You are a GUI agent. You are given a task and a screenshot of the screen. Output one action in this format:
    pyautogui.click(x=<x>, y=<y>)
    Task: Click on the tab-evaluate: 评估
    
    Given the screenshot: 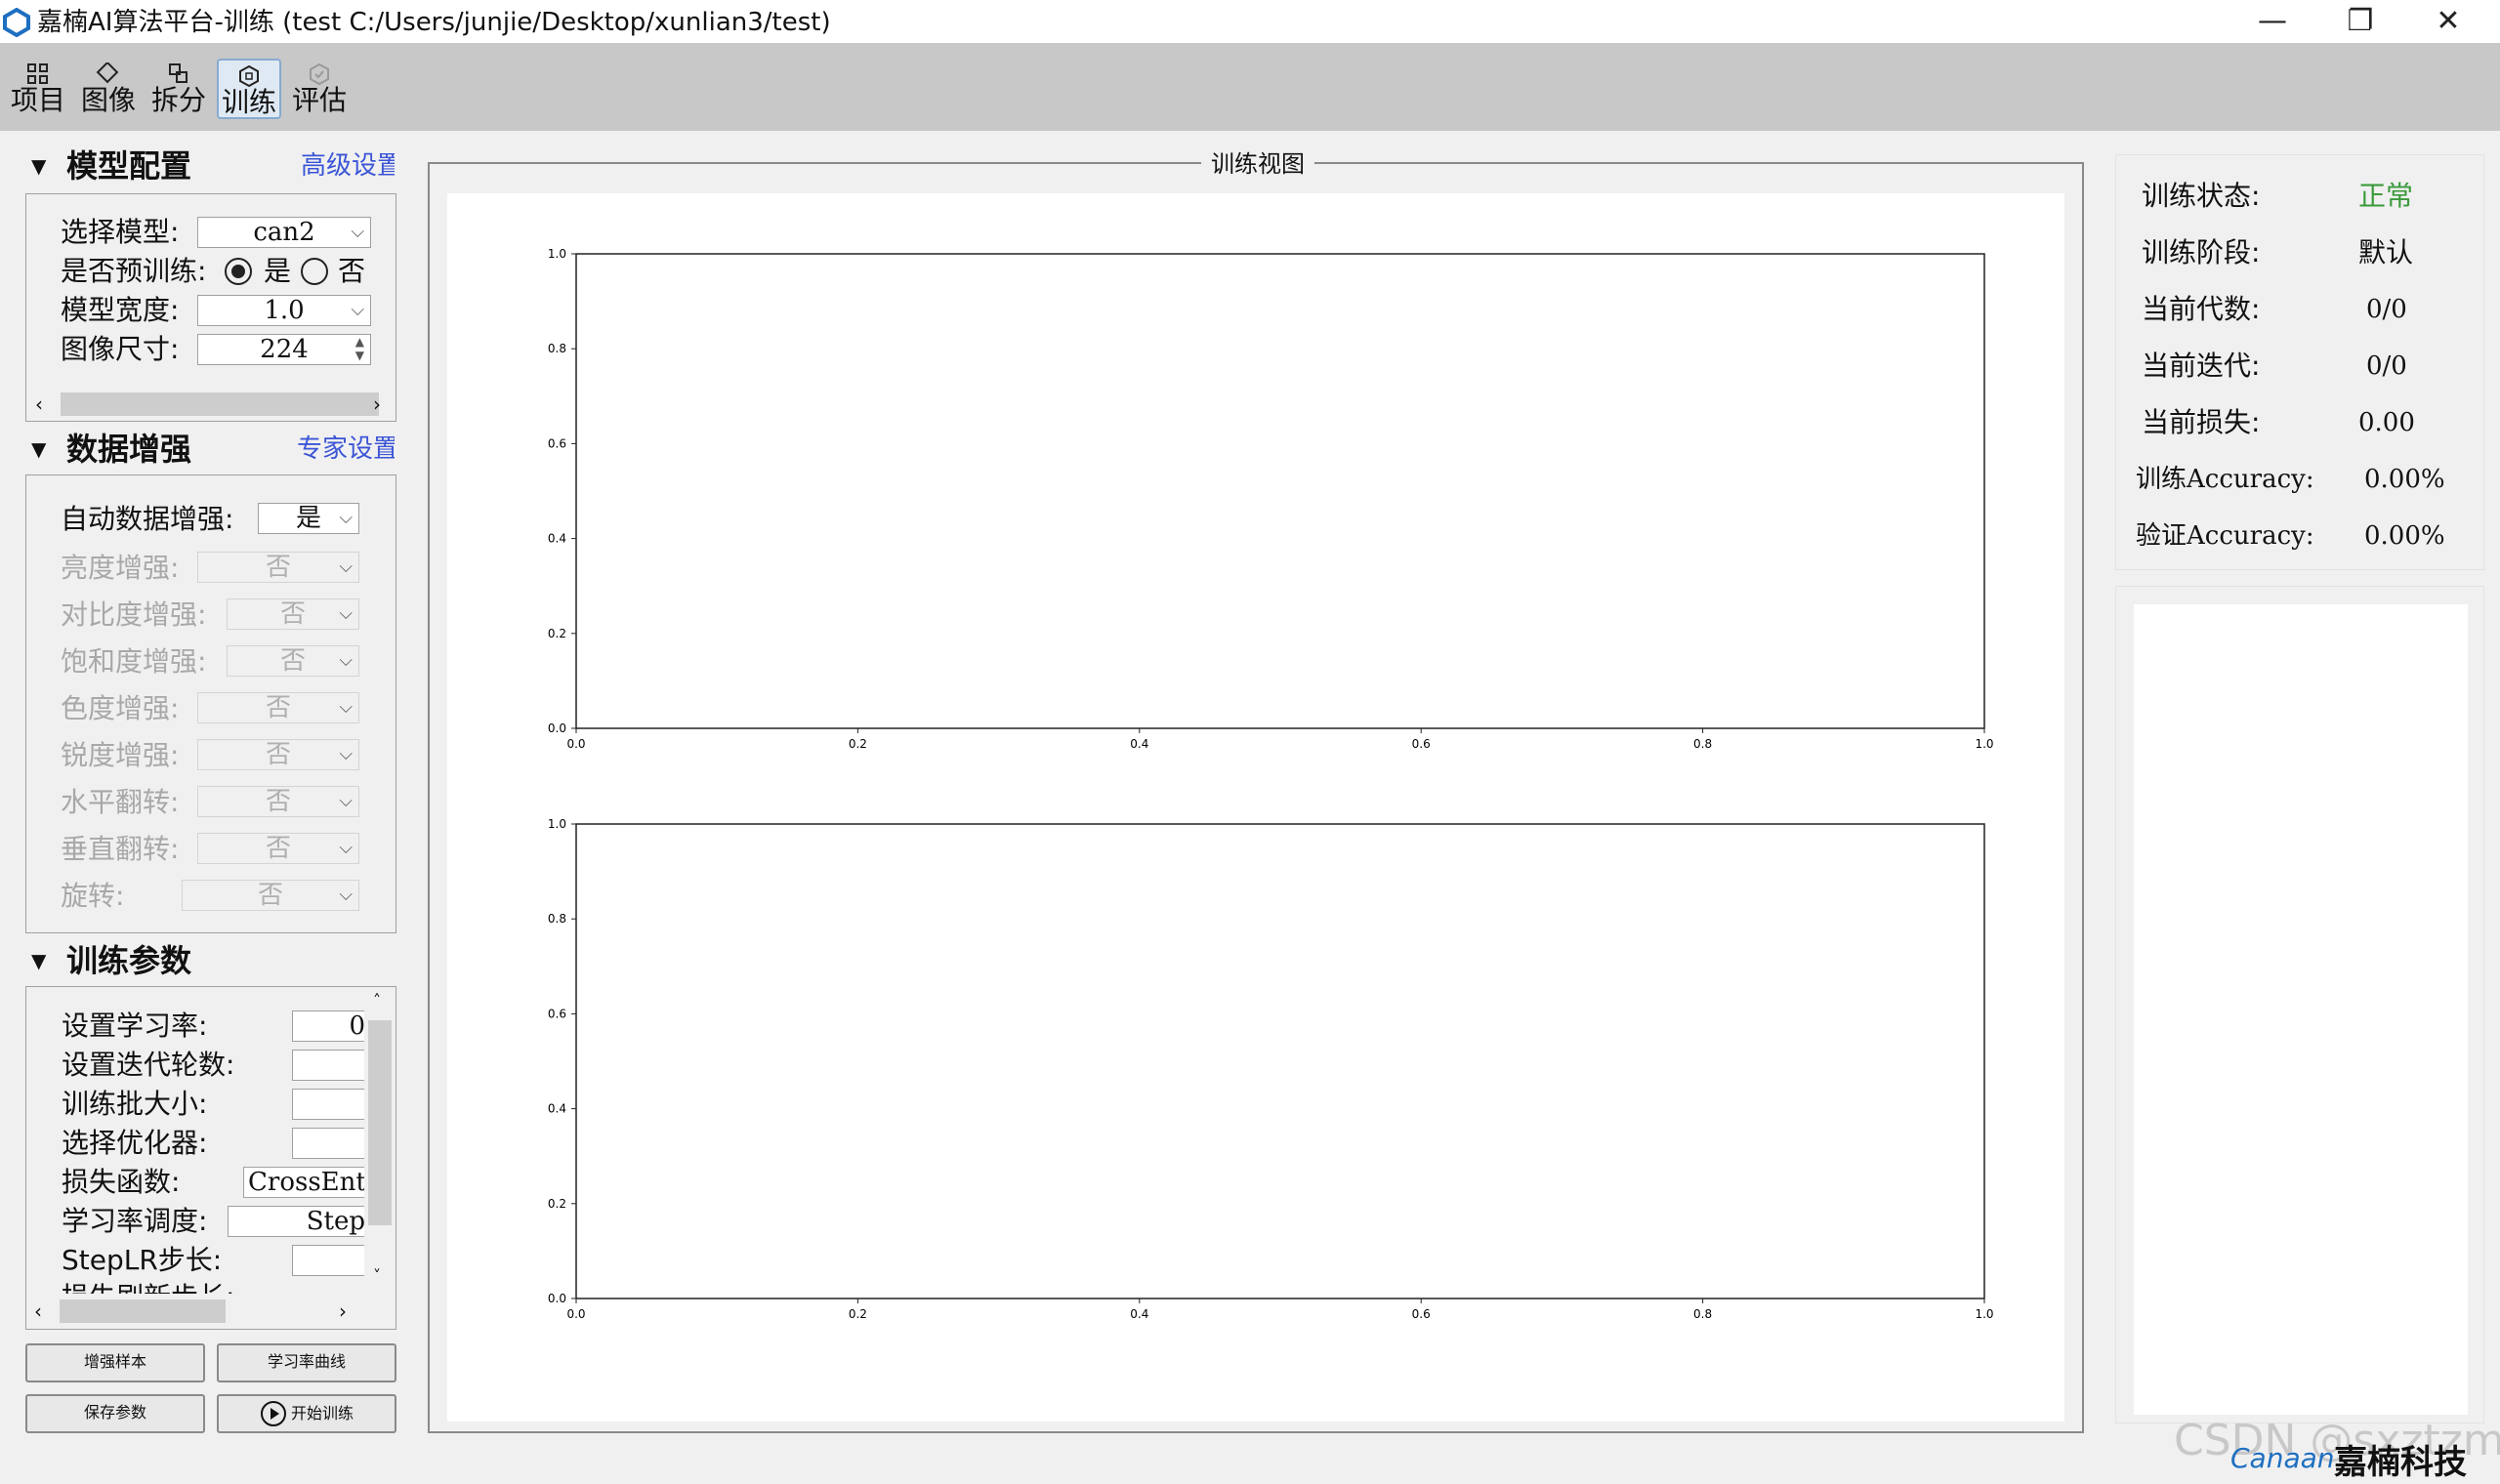 What is the action you would take?
    pyautogui.click(x=319, y=89)
    